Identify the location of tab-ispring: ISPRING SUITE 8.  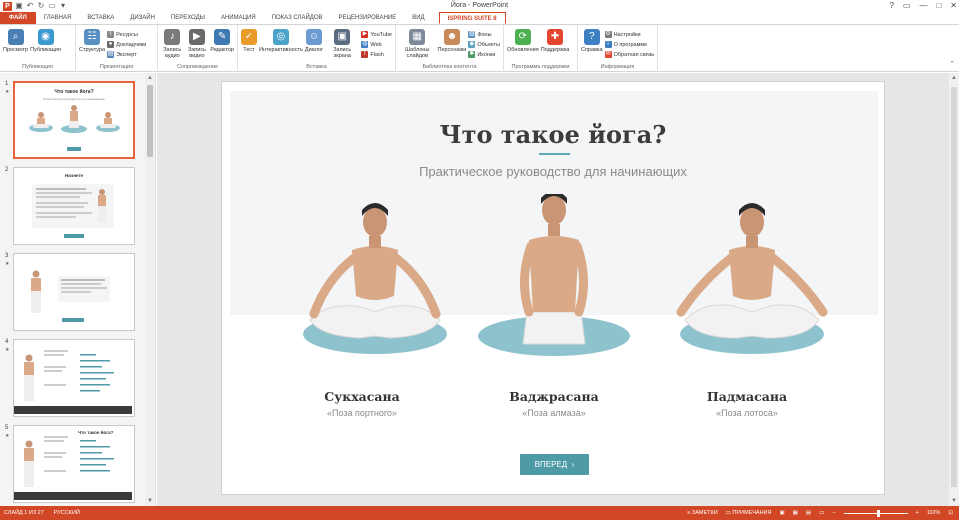
(472, 18).